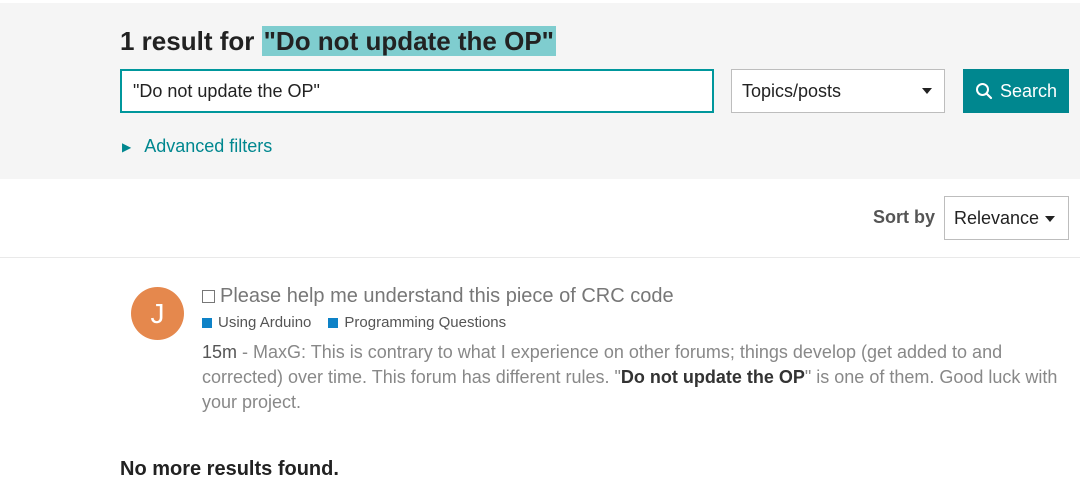  What do you see at coordinates (208, 146) in the screenshot?
I see `advanced-filters-label: Advanced filters` at bounding box center [208, 146].